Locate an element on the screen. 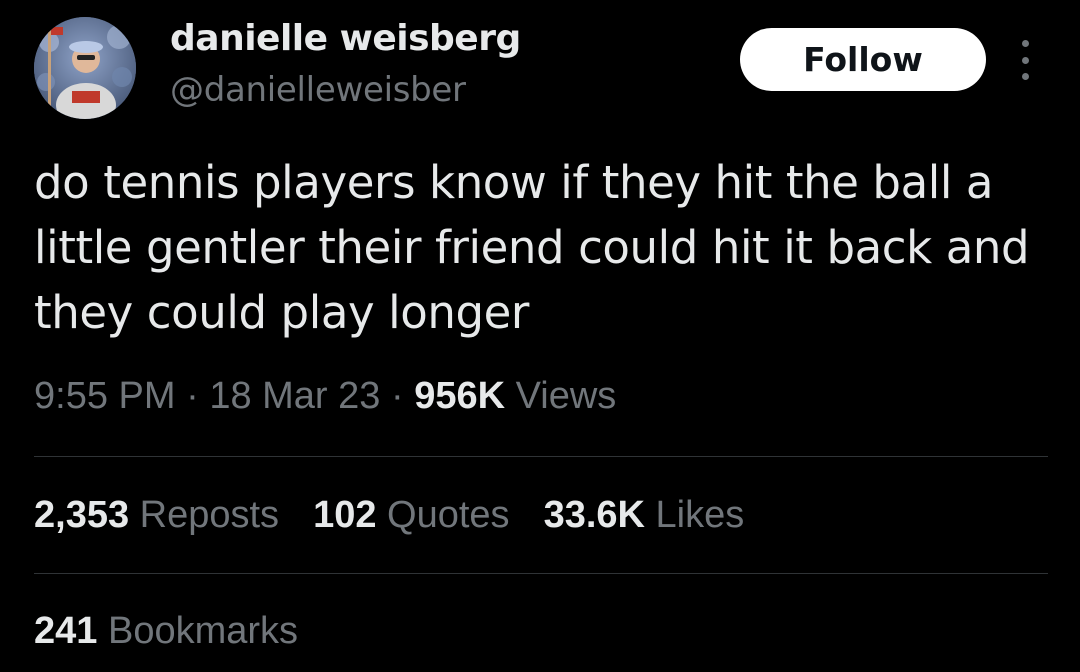 The width and height of the screenshot is (1080, 672). tweet-date: 18 Mar 23 is located at coordinates (294, 396).